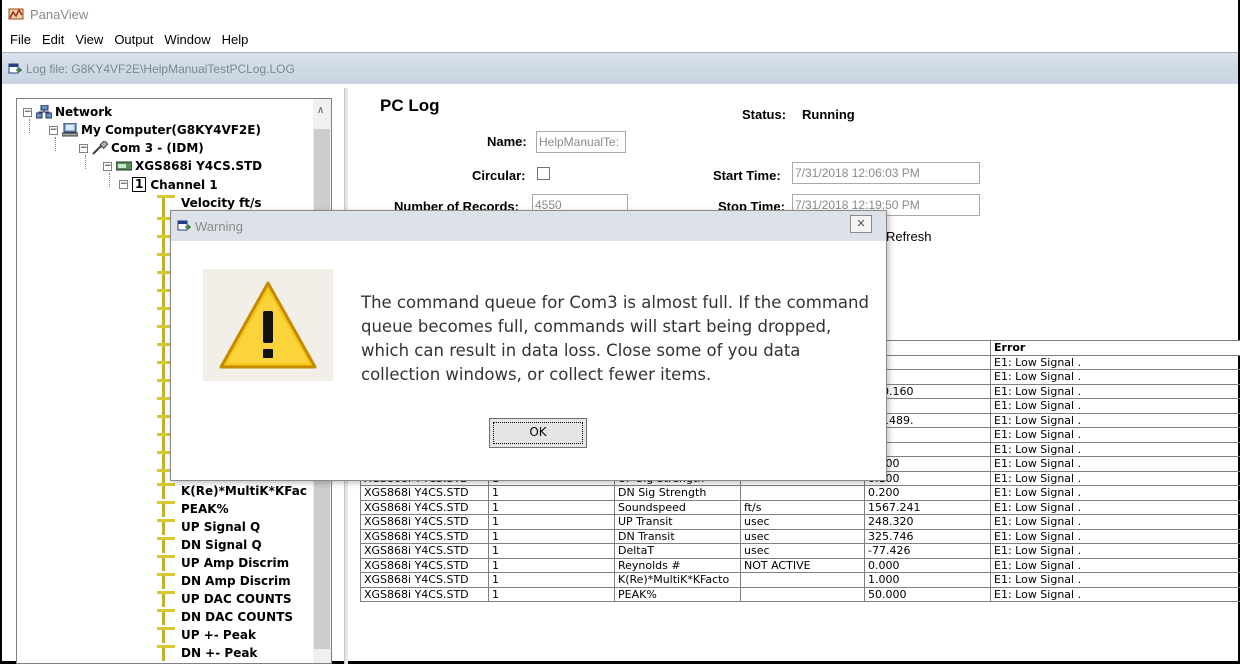 Image resolution: width=1240 pixels, height=664 pixels. Describe the element at coordinates (927, 551) in the screenshot. I see `table-cell: -77.426` at that location.